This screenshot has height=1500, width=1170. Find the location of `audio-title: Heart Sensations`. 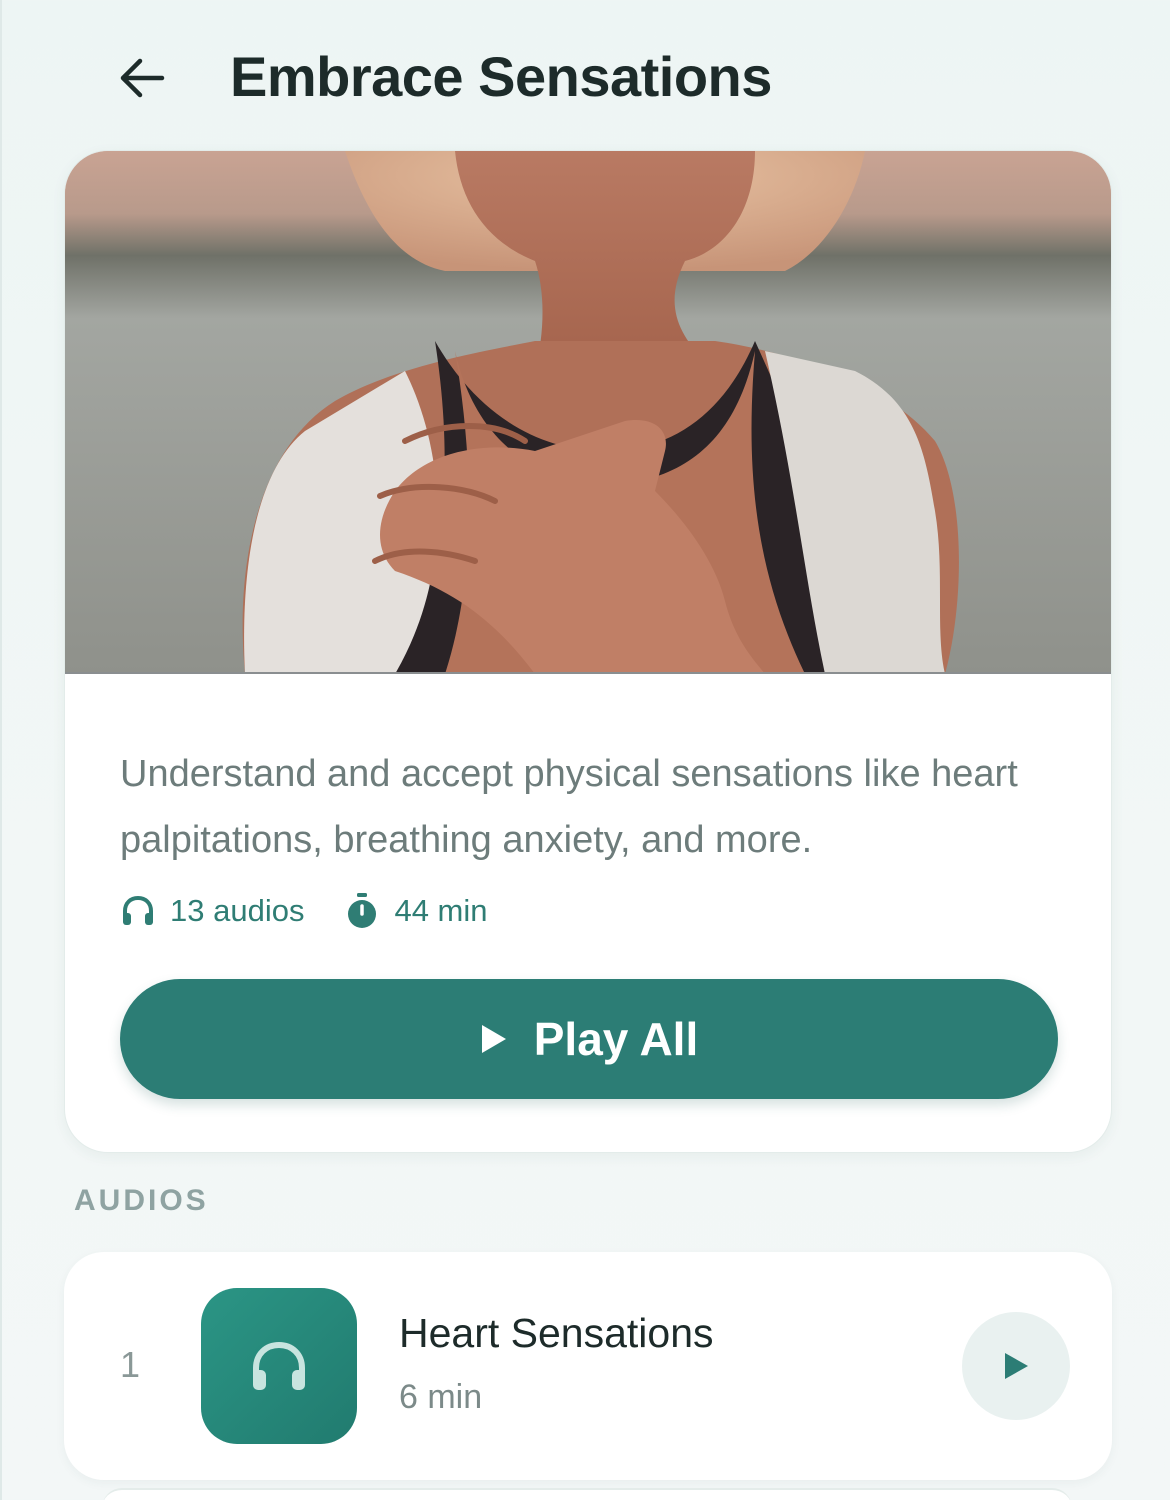

audio-title: Heart Sensations is located at coordinates (556, 1333).